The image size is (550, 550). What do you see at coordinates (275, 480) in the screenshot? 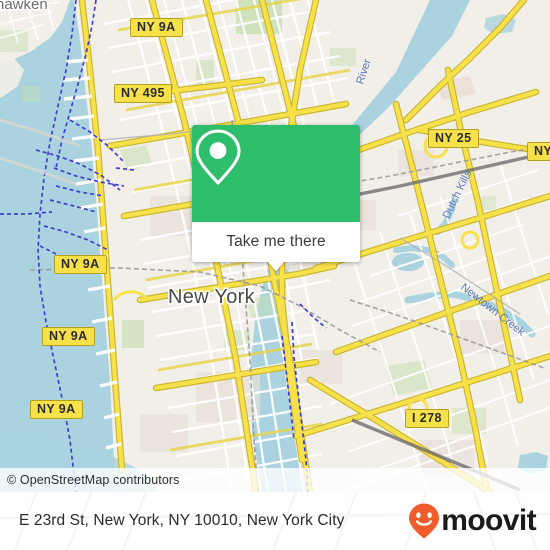
I see `attribution-bar: © OpenStreetMap contributors` at bounding box center [275, 480].